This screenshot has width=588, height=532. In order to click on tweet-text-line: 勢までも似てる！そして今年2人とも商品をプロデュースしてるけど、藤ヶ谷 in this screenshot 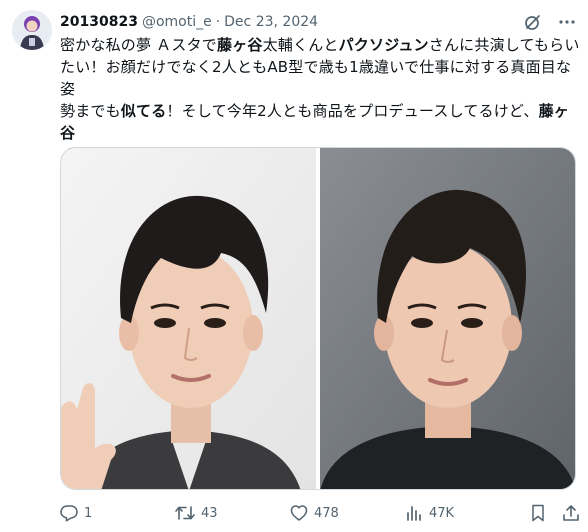, I will do `click(321, 122)`.